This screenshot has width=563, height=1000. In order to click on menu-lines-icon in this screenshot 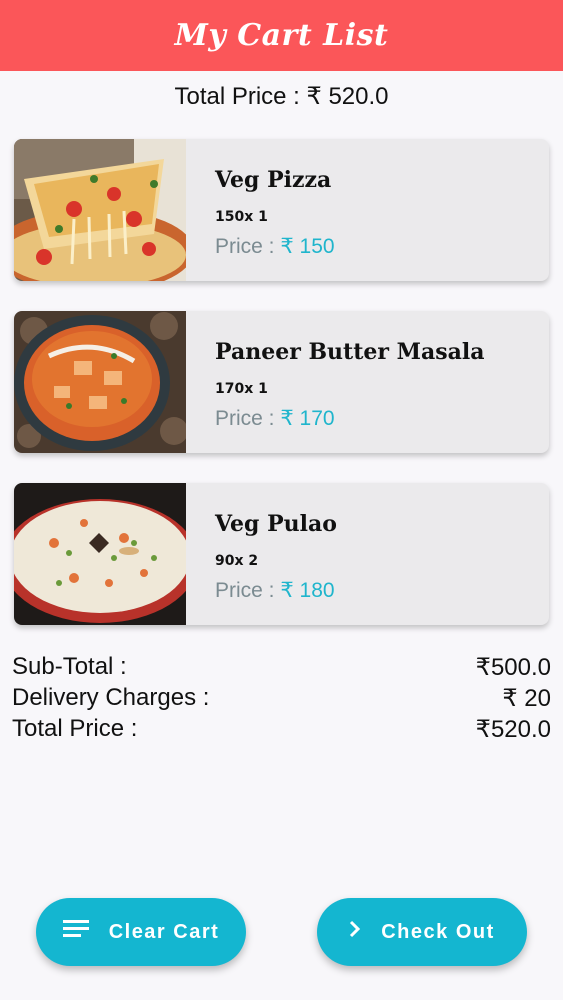, I will do `click(75, 932)`.